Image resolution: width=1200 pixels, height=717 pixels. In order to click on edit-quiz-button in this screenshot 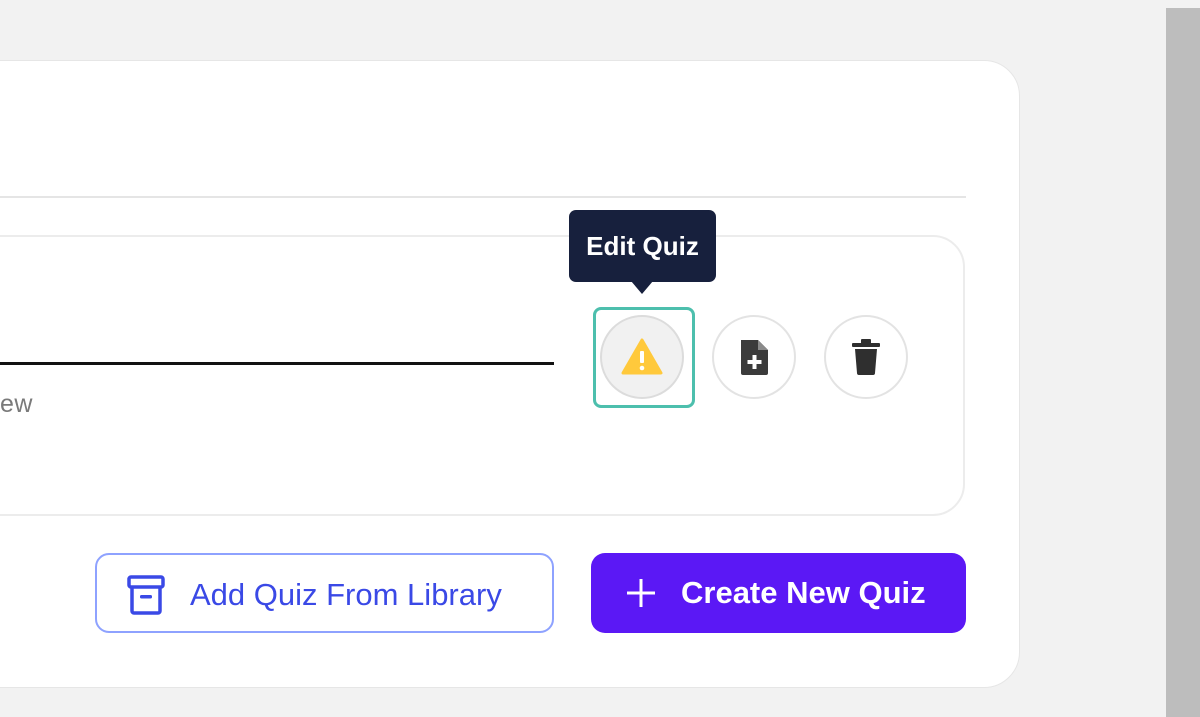, I will do `click(642, 357)`.